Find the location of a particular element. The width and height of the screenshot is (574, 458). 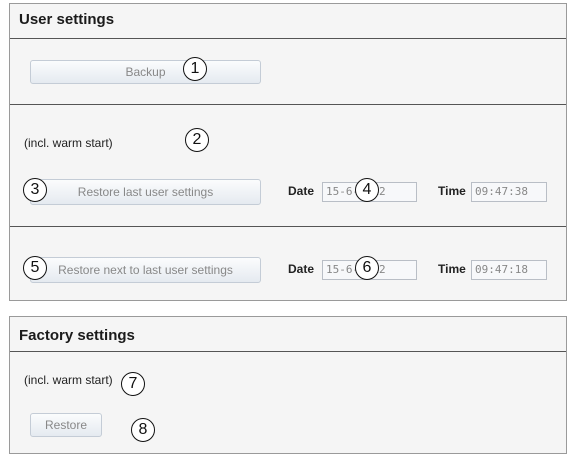

restore-last-user-settings-button: Restore last user settings is located at coordinates (145, 192).